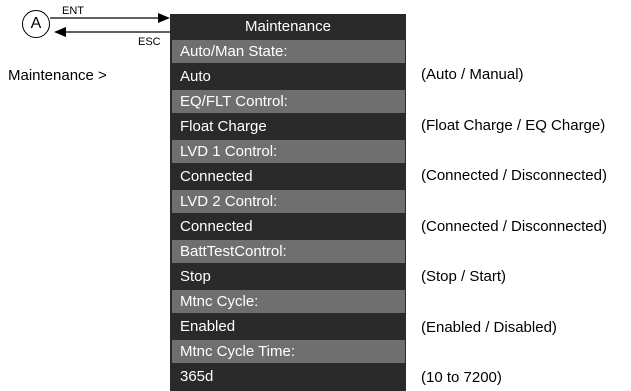 This screenshot has height=391, width=631. What do you see at coordinates (288, 76) in the screenshot?
I see `field-value: Auto` at bounding box center [288, 76].